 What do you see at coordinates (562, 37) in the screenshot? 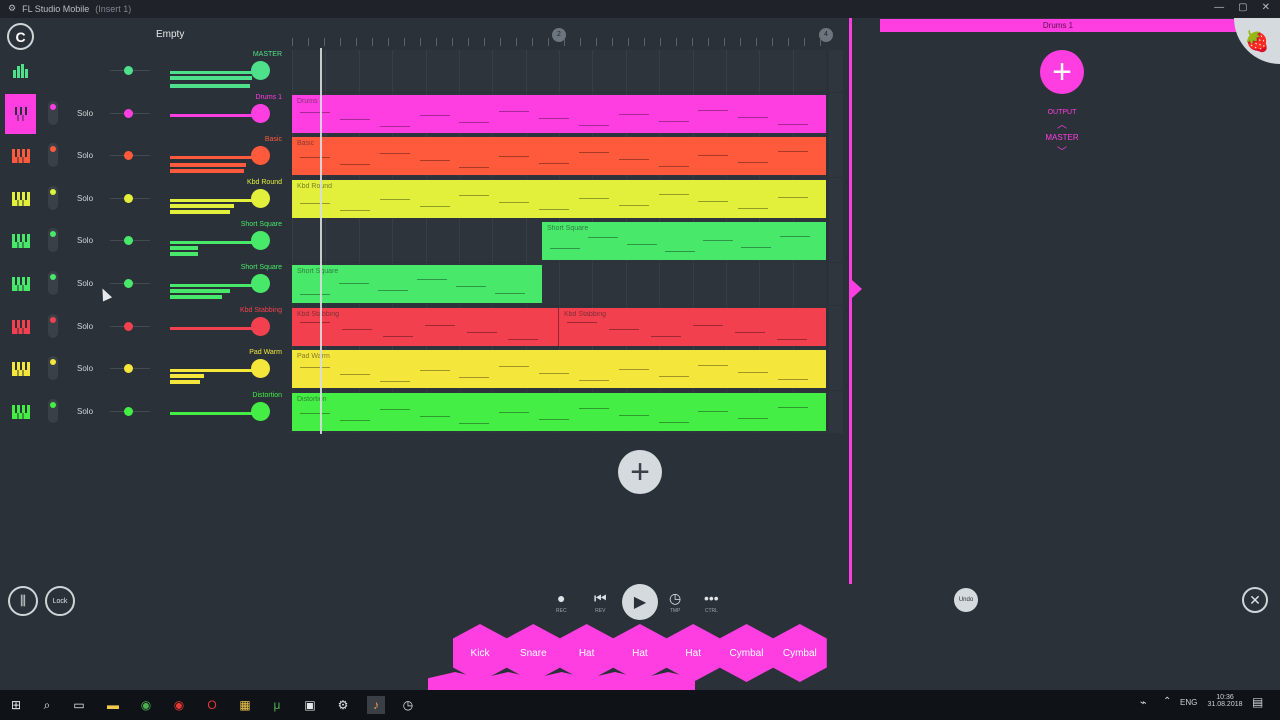
I see `timeline-ruler: 2 4` at bounding box center [562, 37].